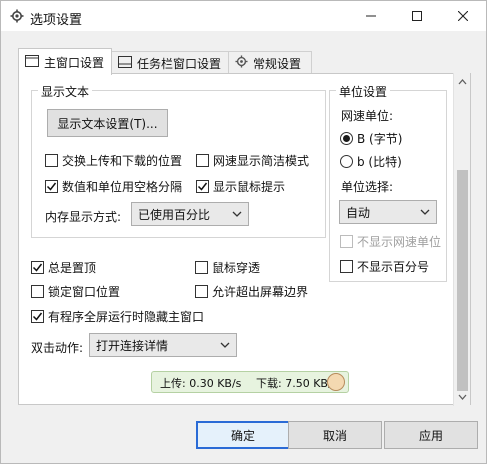 This screenshot has height=464, width=487. I want to click on checkbox-label: 显示鼠标提示, so click(249, 187).